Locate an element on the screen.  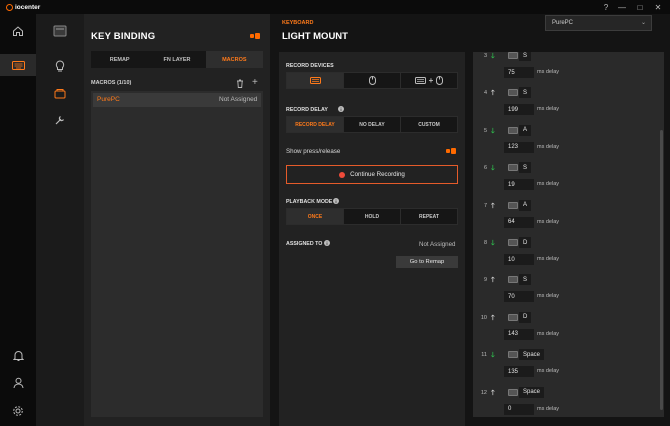
step-number: 8 is located at coordinates (485, 243).